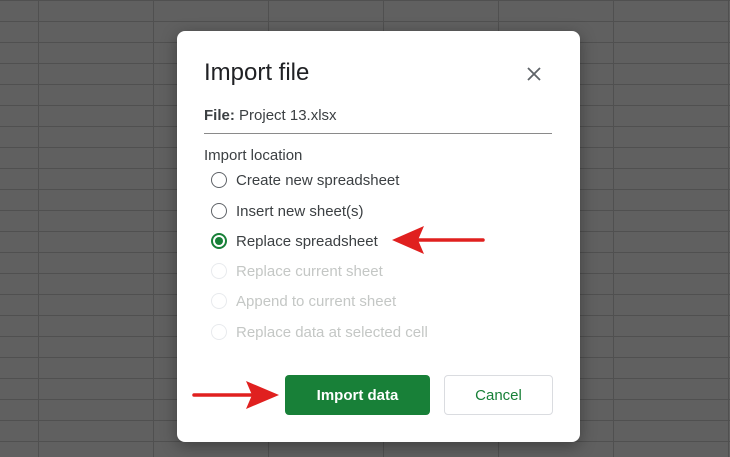  I want to click on radio-label: Replace data at selected cell, so click(332, 332).